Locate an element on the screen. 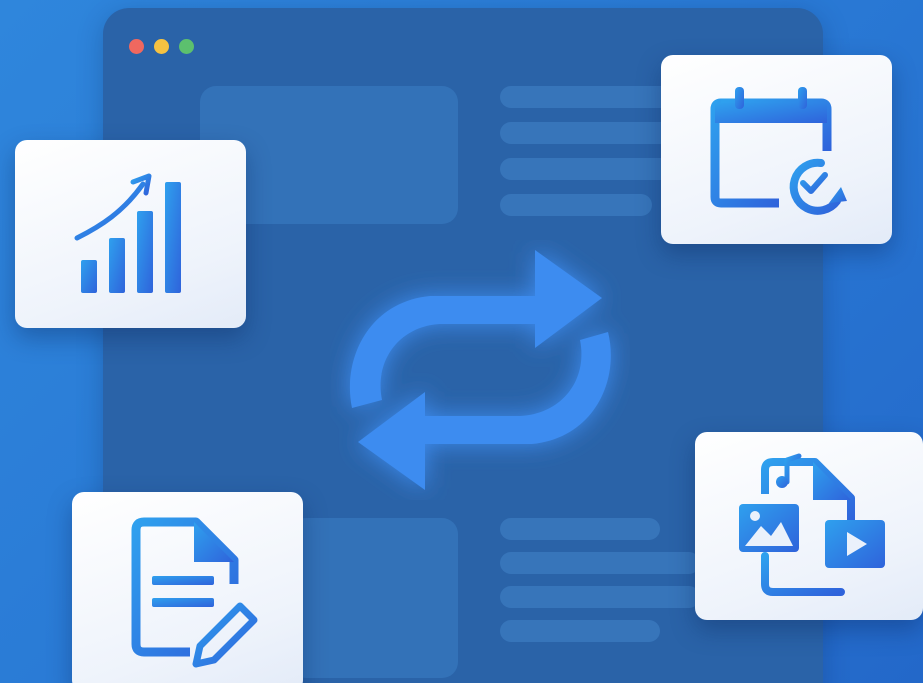 The image size is (923, 683). minimize-dot is located at coordinates (161, 46).